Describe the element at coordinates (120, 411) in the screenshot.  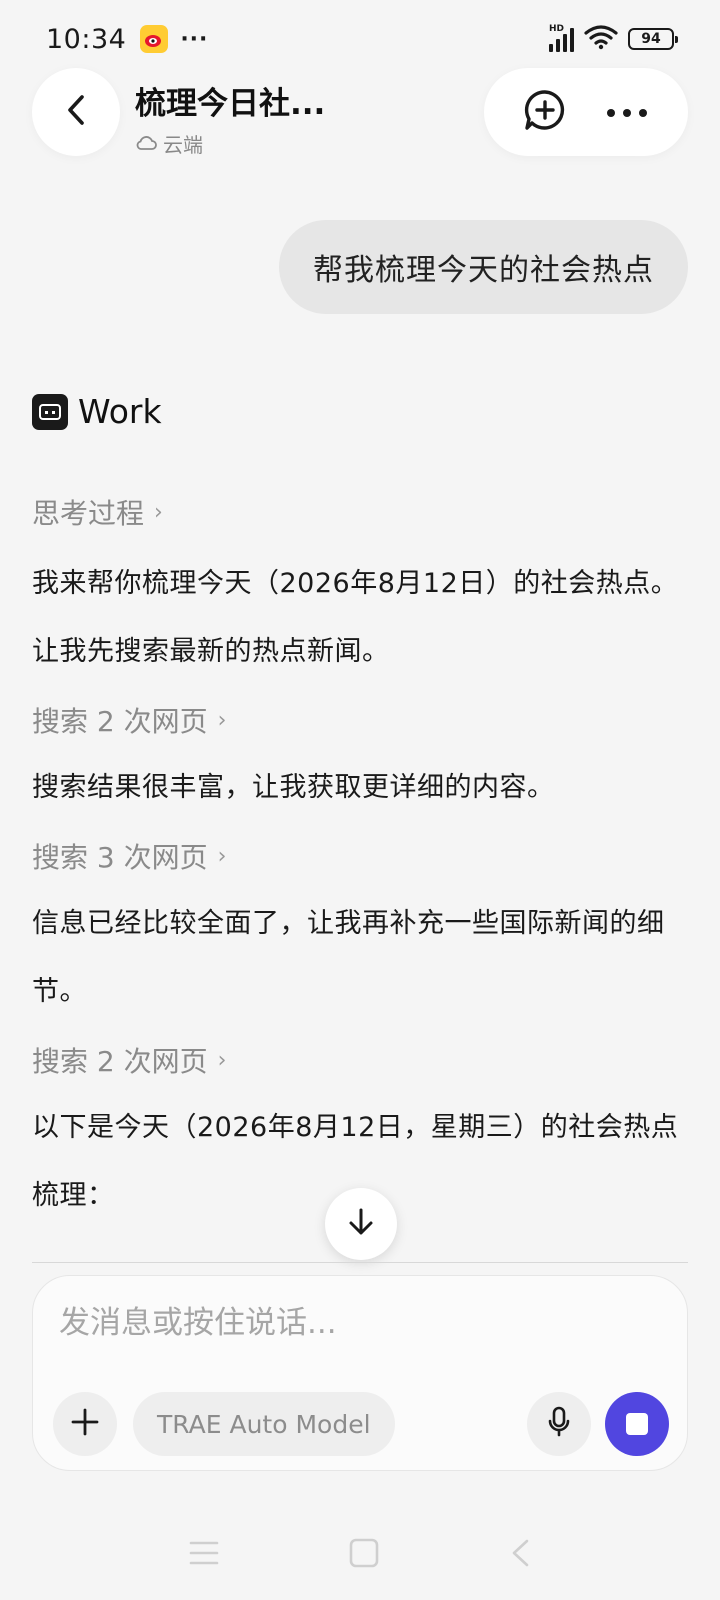
I see `agent-name: Work` at that location.